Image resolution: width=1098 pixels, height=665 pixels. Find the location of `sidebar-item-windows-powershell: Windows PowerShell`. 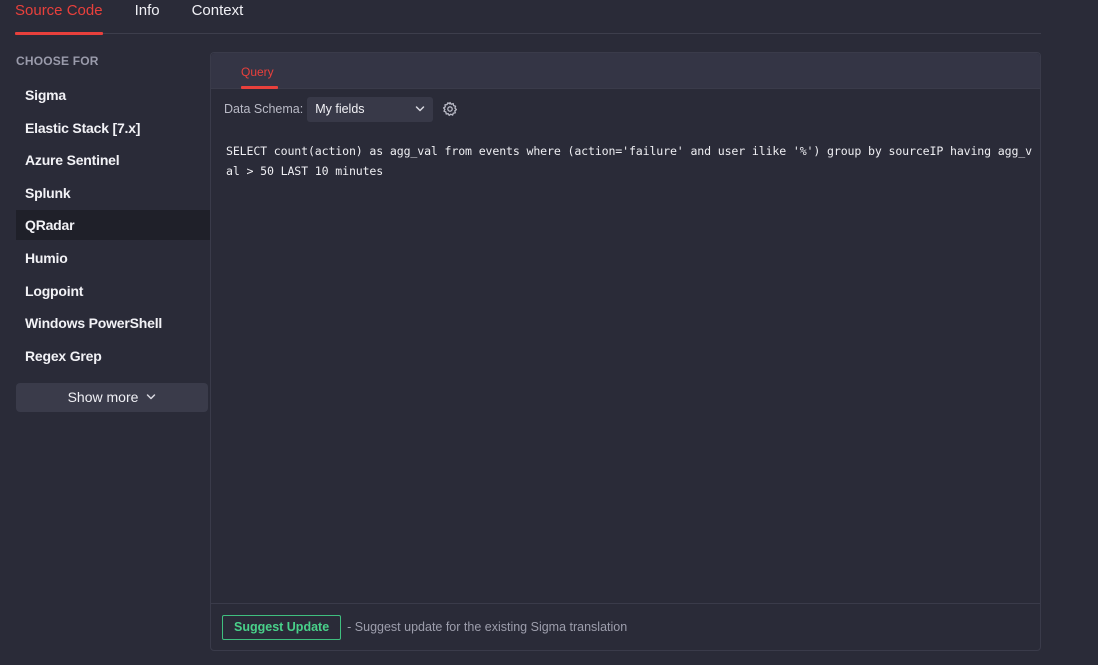

sidebar-item-windows-powershell: Windows PowerShell is located at coordinates (113, 323).